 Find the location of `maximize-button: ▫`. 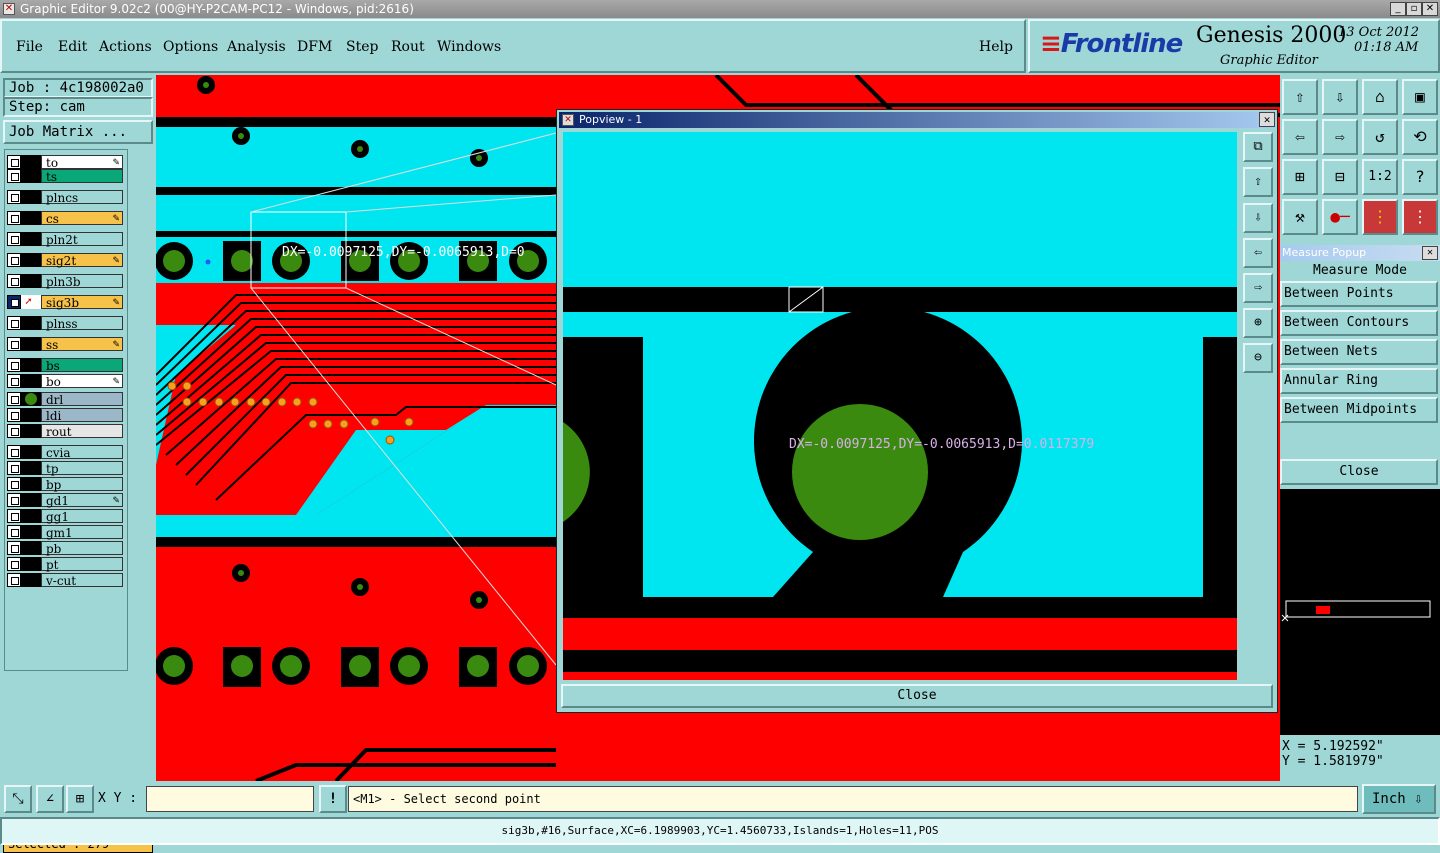

maximize-button: ▫ is located at coordinates (1414, 9).